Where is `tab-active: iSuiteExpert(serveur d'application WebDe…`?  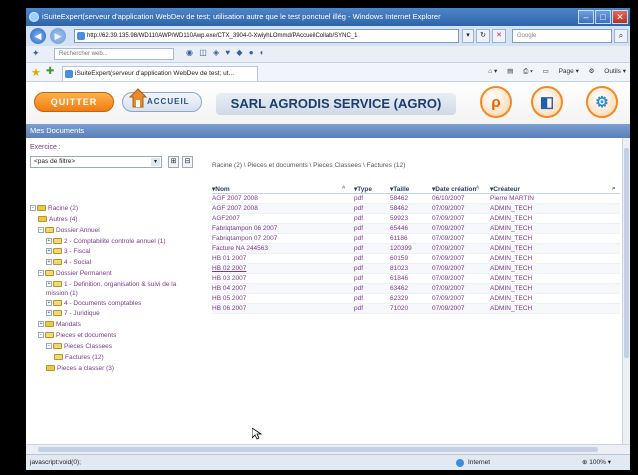 tab-active: iSuiteExpert(serveur d'application WebDe… is located at coordinates (160, 73).